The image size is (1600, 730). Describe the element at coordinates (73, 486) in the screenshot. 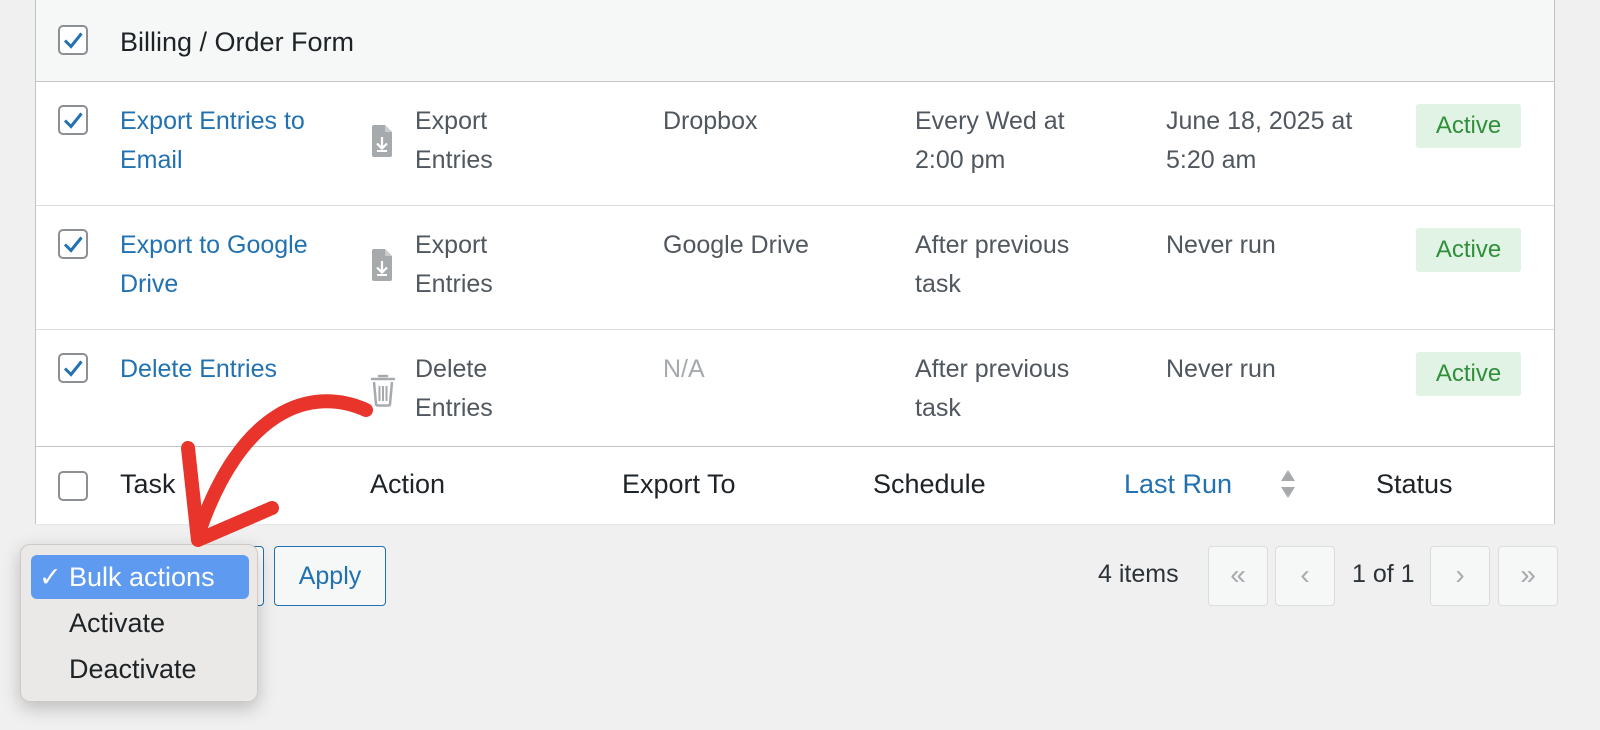

I see `select-all-checkbox` at that location.